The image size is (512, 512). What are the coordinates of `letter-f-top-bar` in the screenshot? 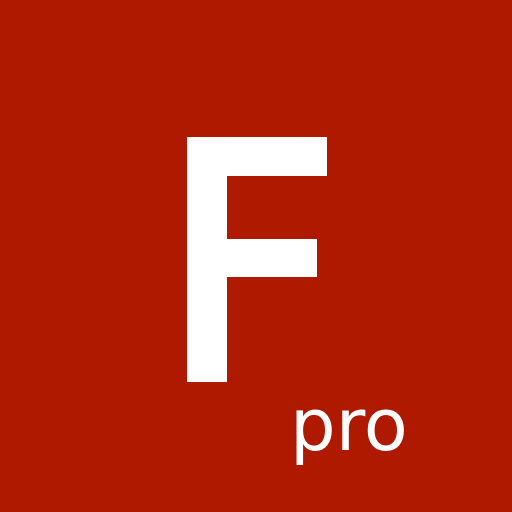 It's located at (257, 156).